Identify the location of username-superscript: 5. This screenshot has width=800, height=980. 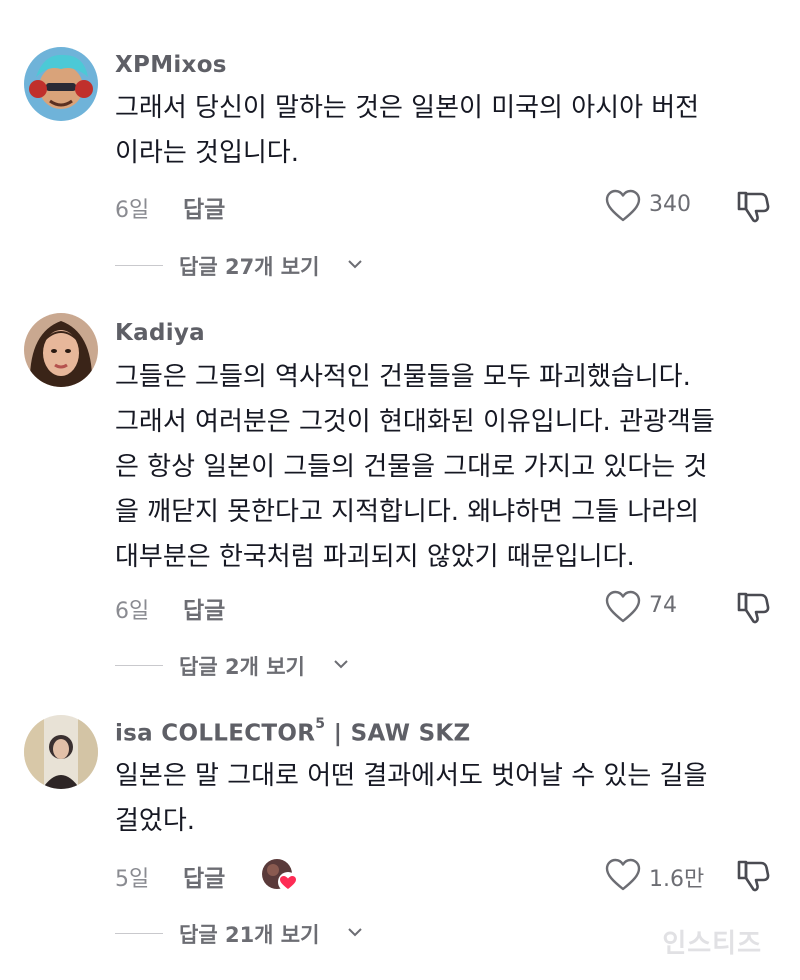
(320, 724).